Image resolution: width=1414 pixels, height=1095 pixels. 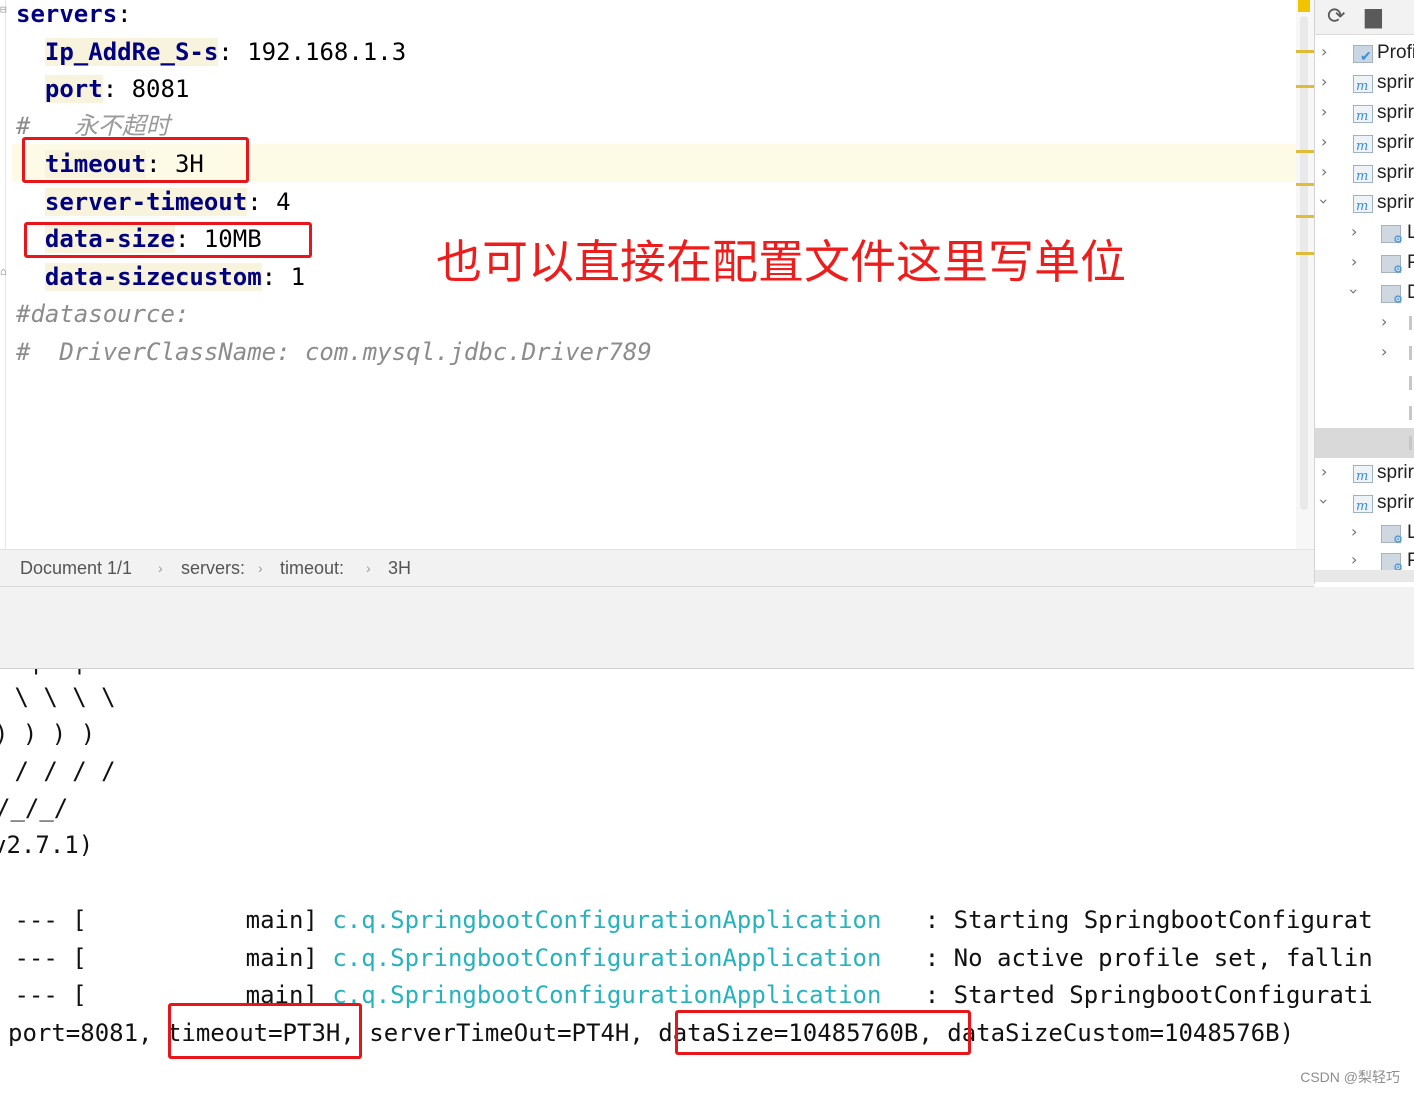 What do you see at coordinates (6, 272) in the screenshot?
I see `fold-end-icon: ⌂` at bounding box center [6, 272].